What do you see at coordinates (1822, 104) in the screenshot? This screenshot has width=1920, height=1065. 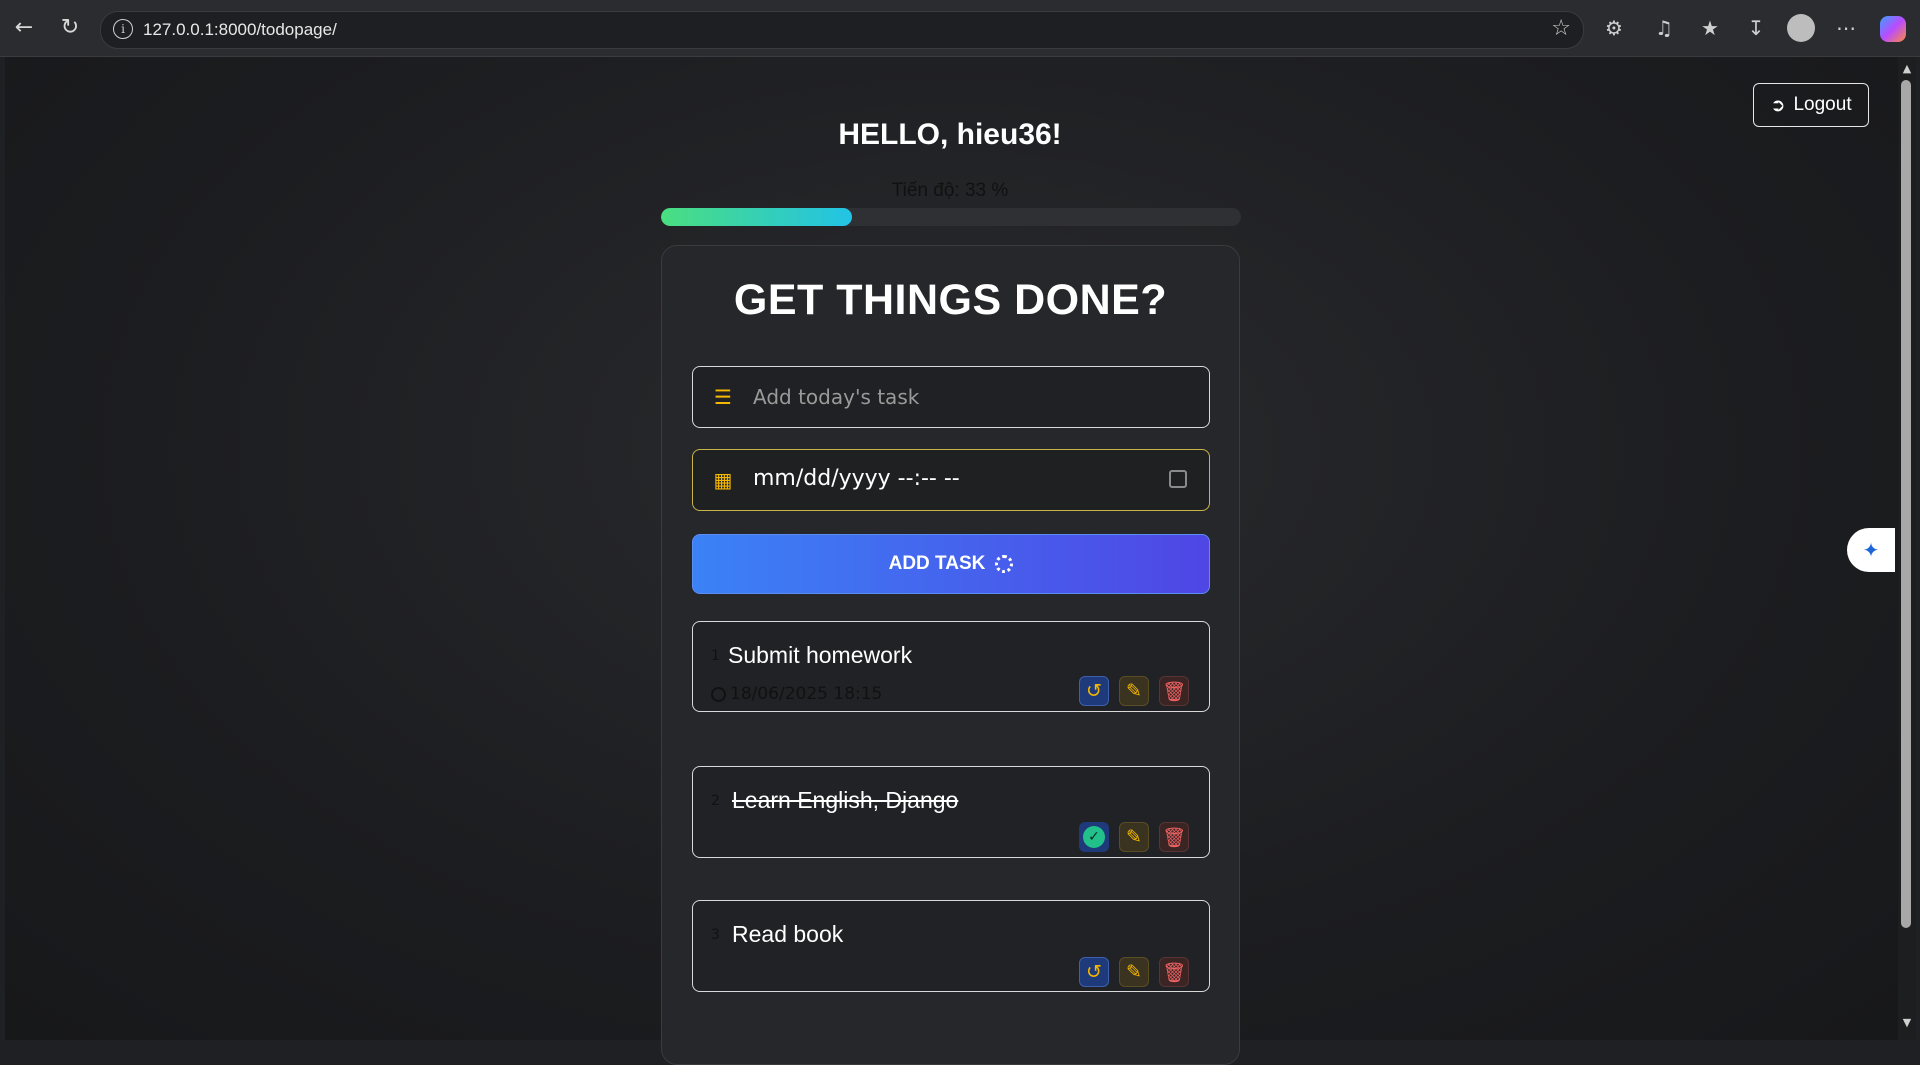 I see `logout-label: Logout` at bounding box center [1822, 104].